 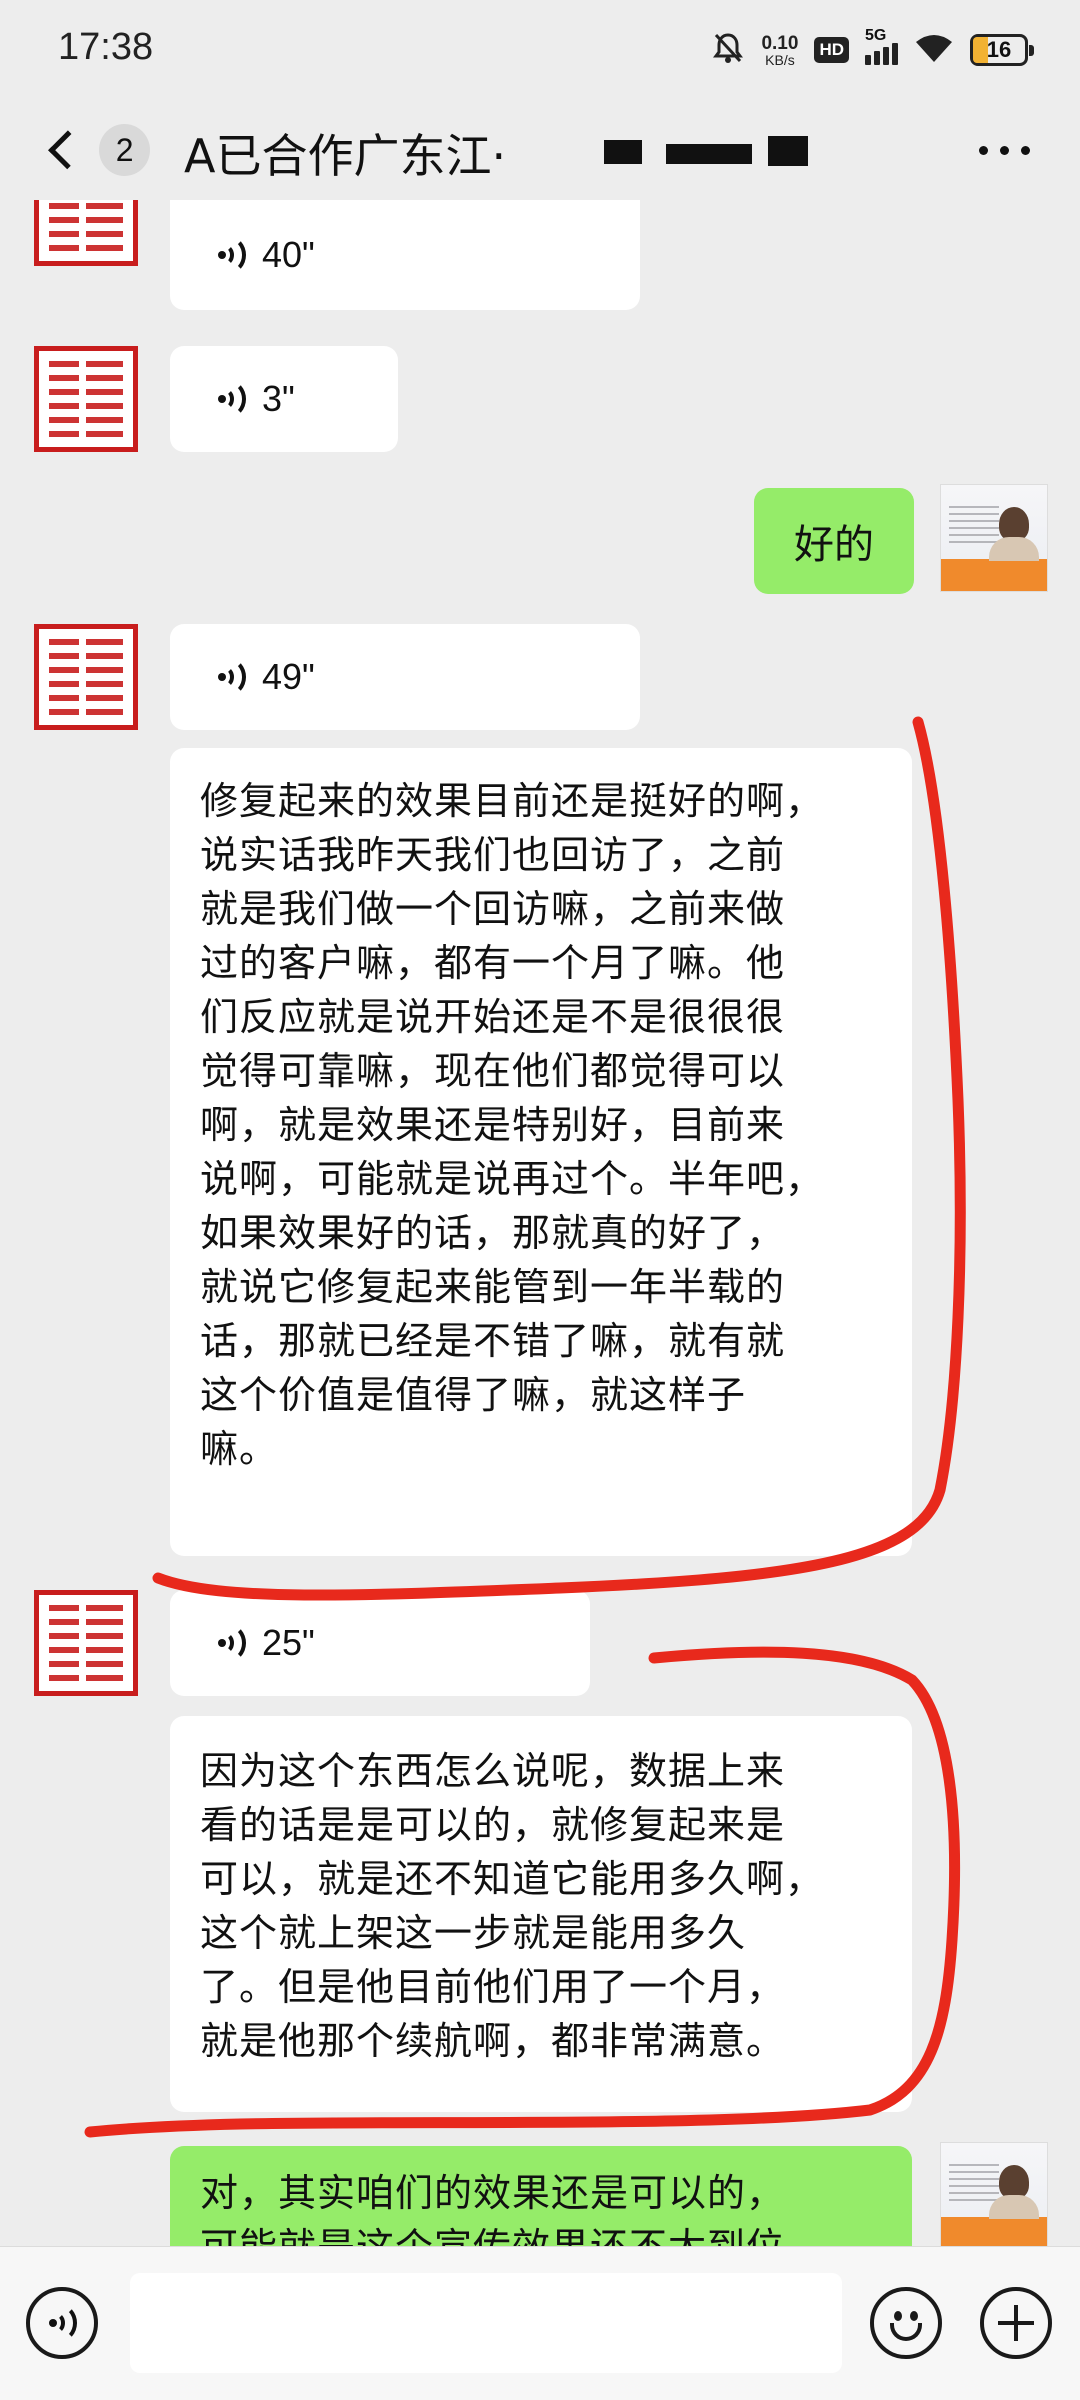 I want to click on back-button: 2, so click(x=95, y=150).